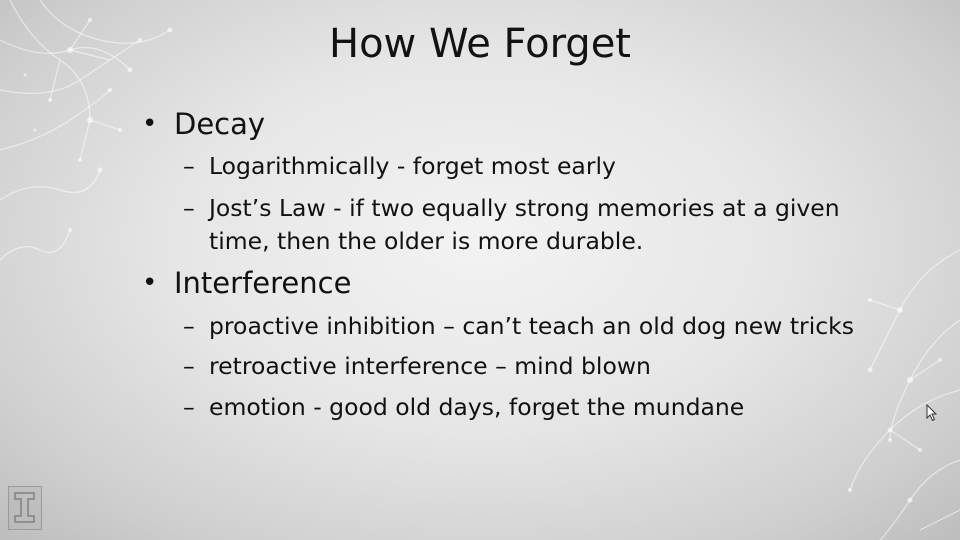  What do you see at coordinates (430, 366) in the screenshot?
I see `sub-item-text: retroactive interference – mind blown` at bounding box center [430, 366].